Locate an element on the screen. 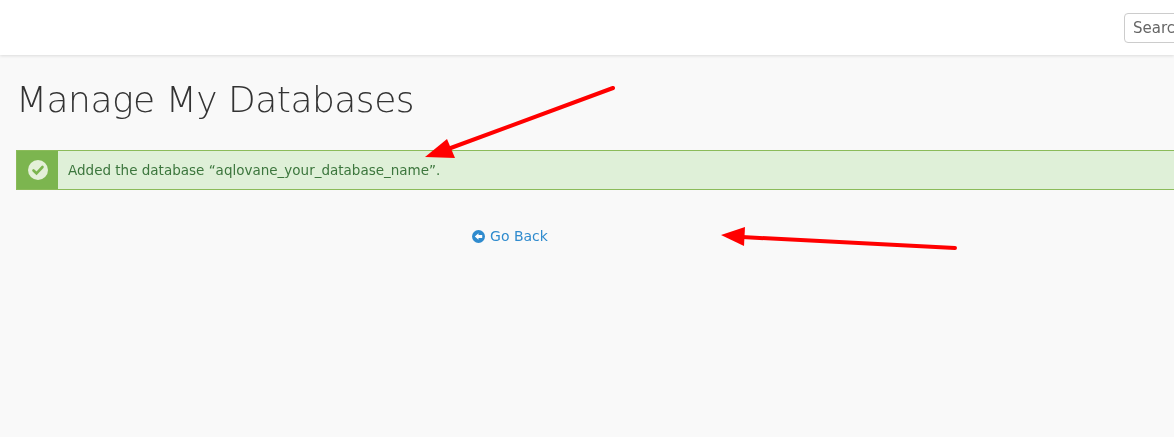 This screenshot has height=437, width=1174. go-back-link: Go Back is located at coordinates (510, 236).